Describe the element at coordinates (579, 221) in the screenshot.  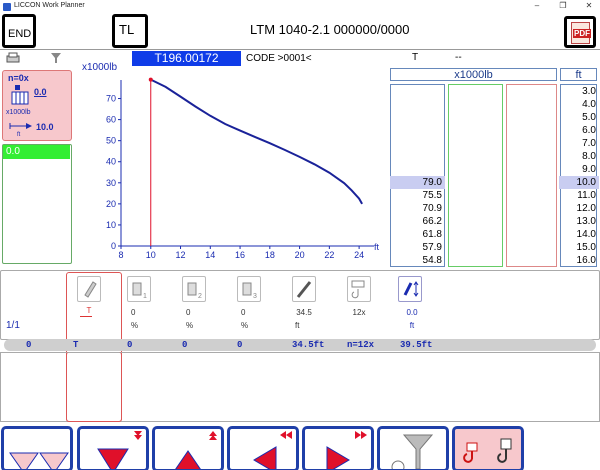
I see `ft-cell: 13.0` at that location.